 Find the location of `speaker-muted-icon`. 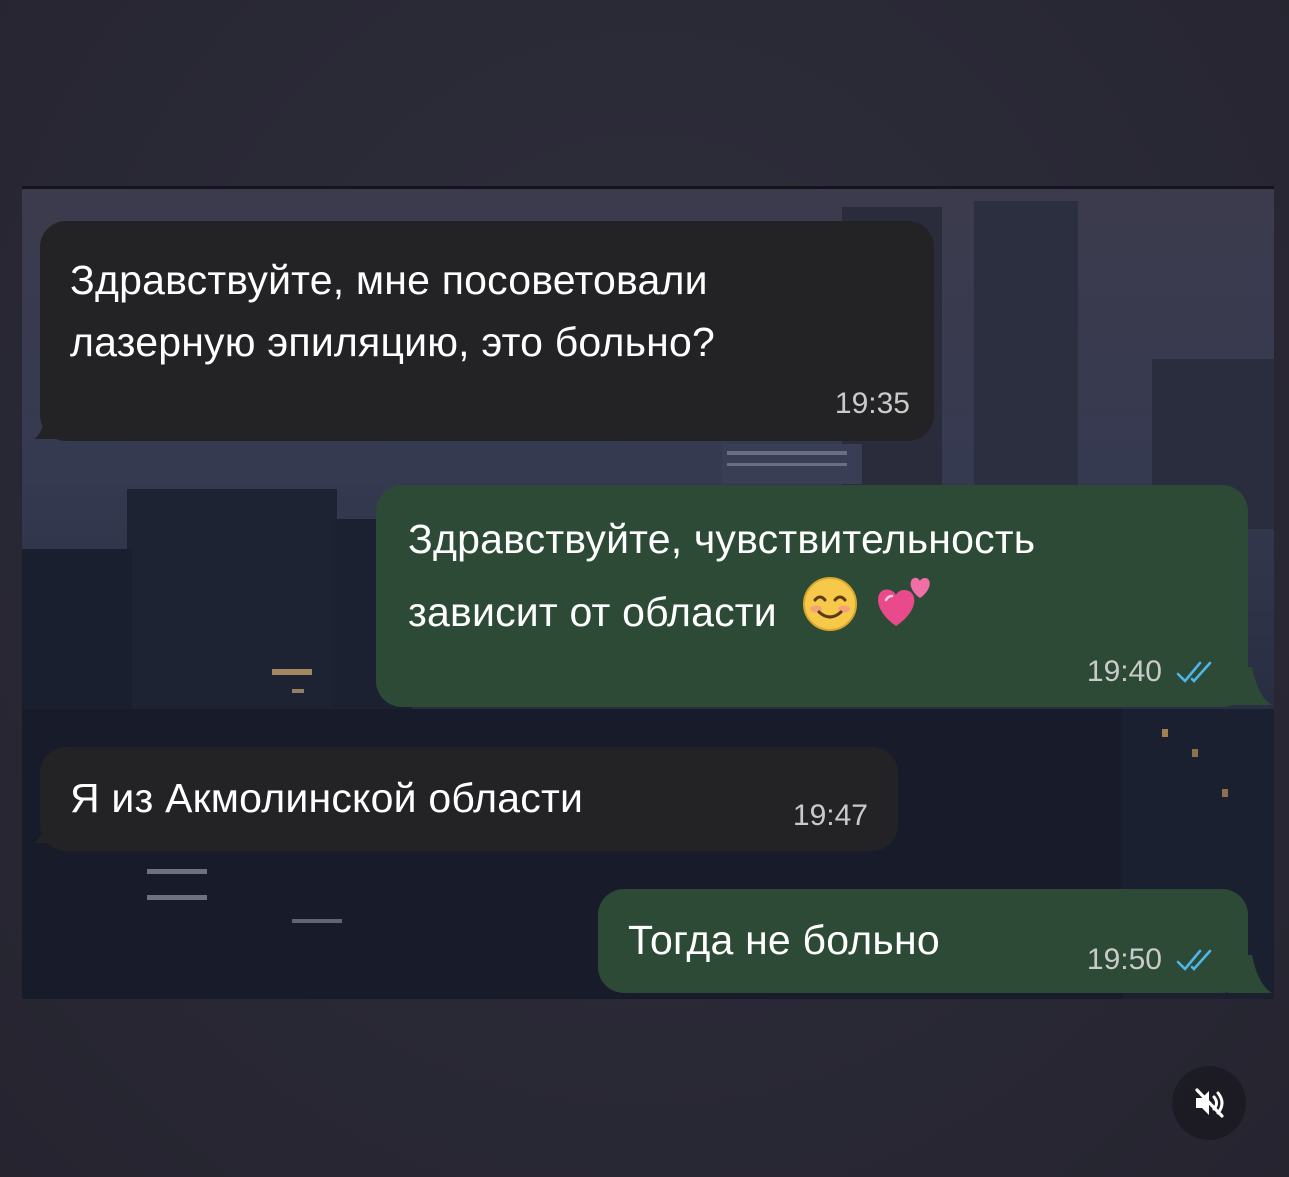

speaker-muted-icon is located at coordinates (1209, 1103).